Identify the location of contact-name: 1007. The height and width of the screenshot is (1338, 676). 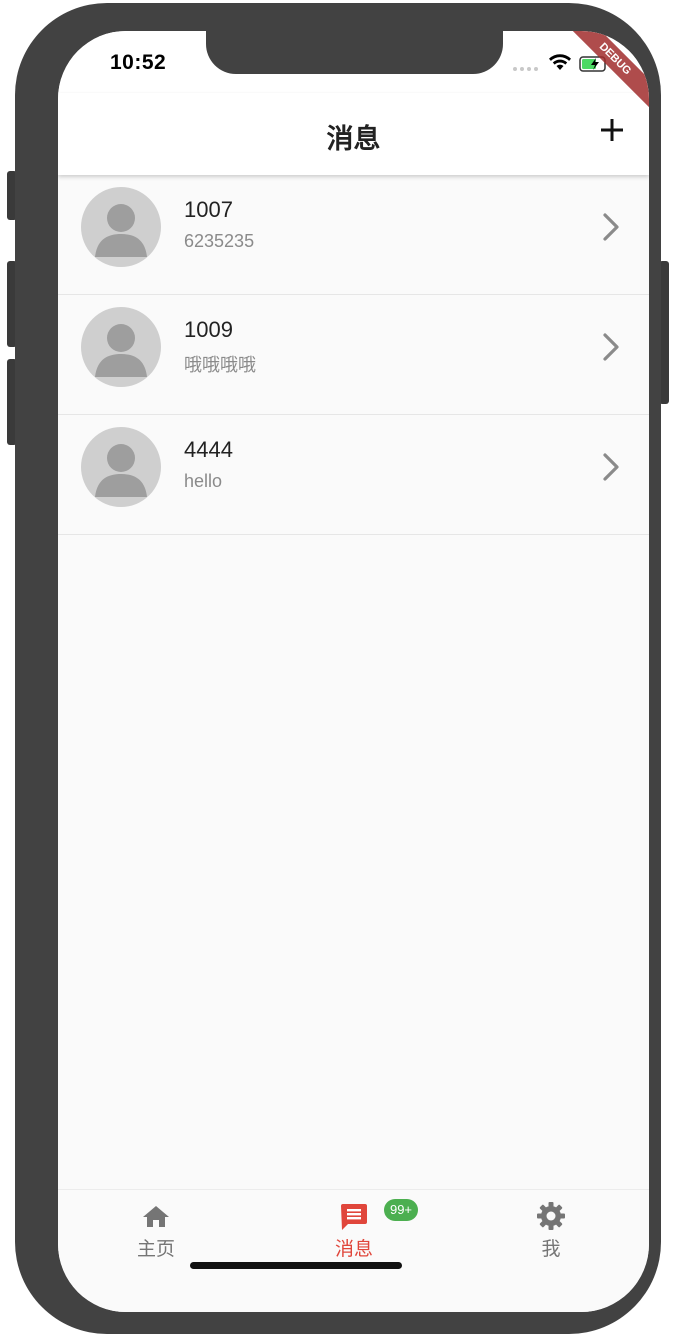
(208, 209).